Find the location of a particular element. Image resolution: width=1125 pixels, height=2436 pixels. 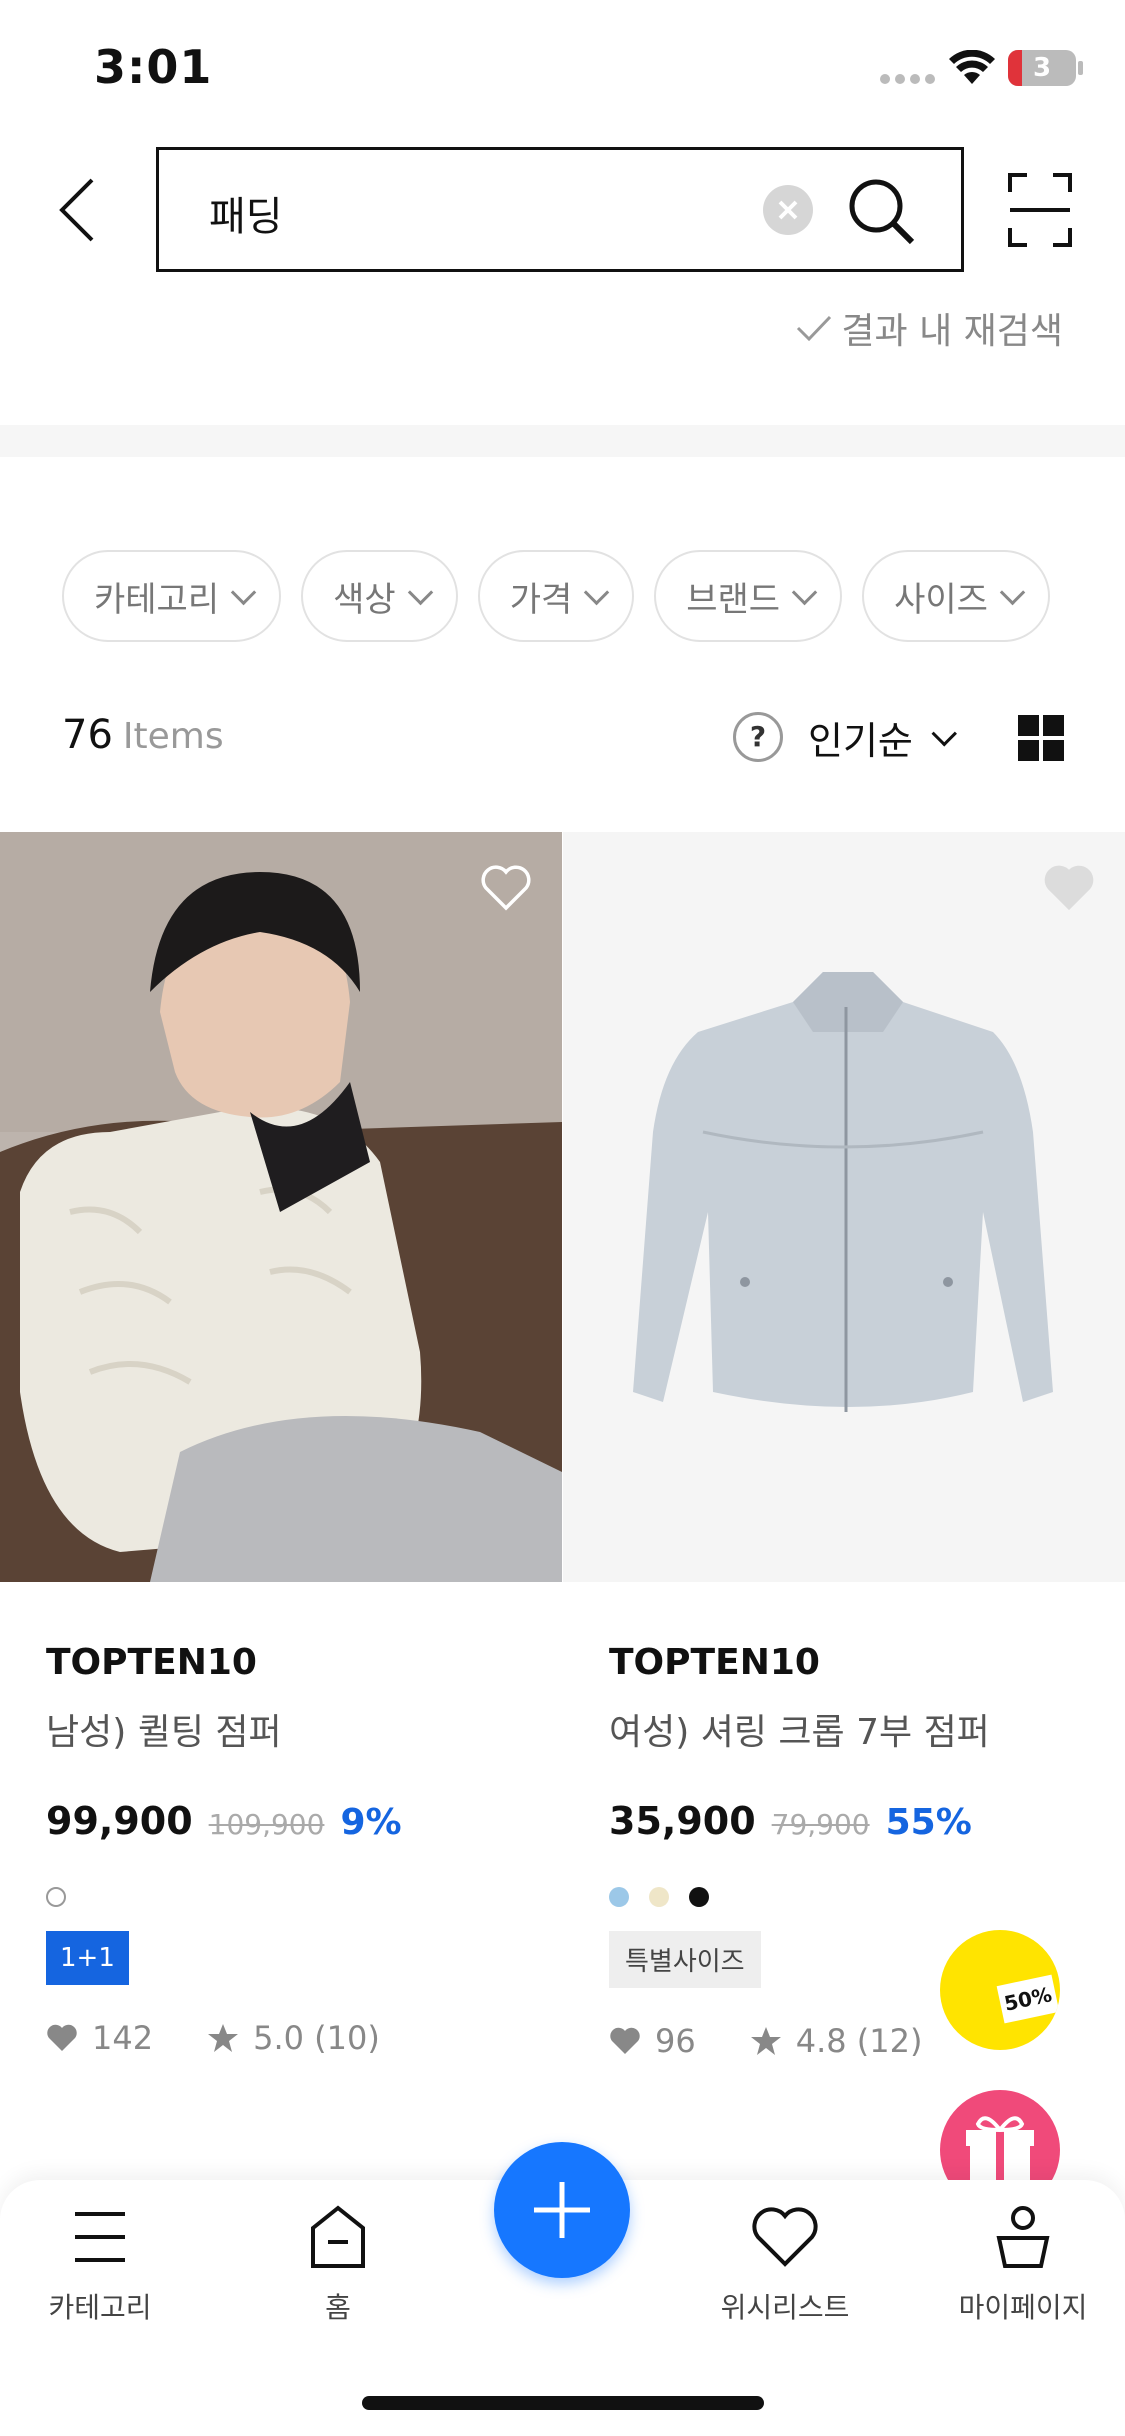

original-price: 109,900 is located at coordinates (266, 1824).